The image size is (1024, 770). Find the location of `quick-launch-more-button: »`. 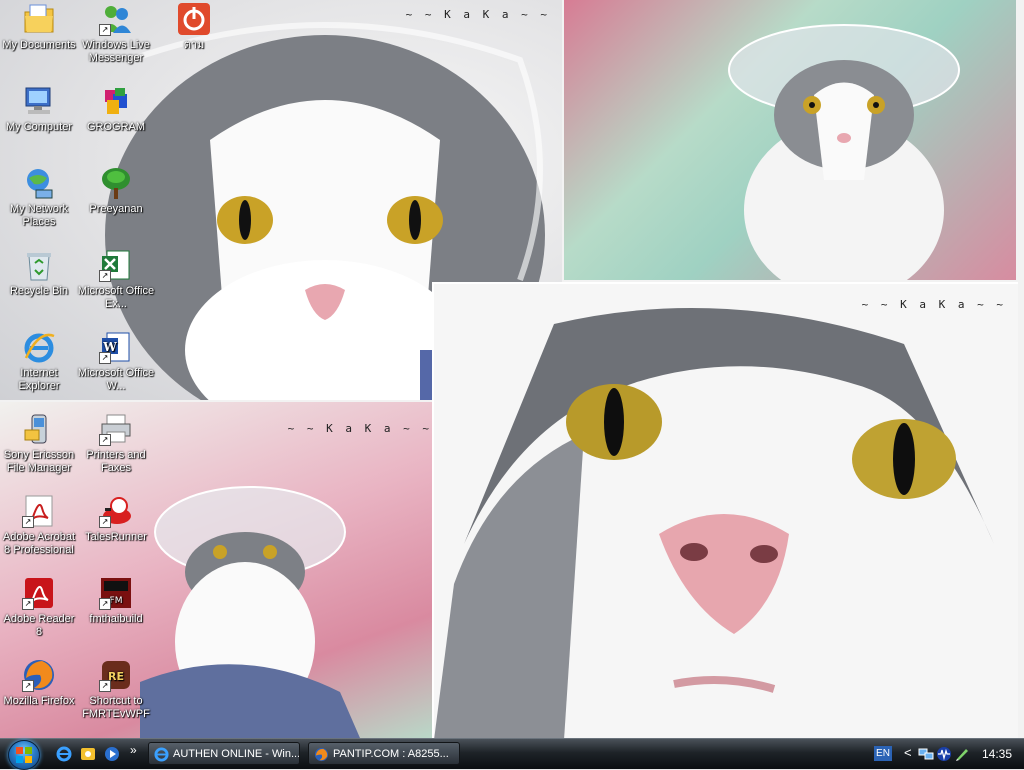

quick-launch-more-button: » is located at coordinates (133, 750).